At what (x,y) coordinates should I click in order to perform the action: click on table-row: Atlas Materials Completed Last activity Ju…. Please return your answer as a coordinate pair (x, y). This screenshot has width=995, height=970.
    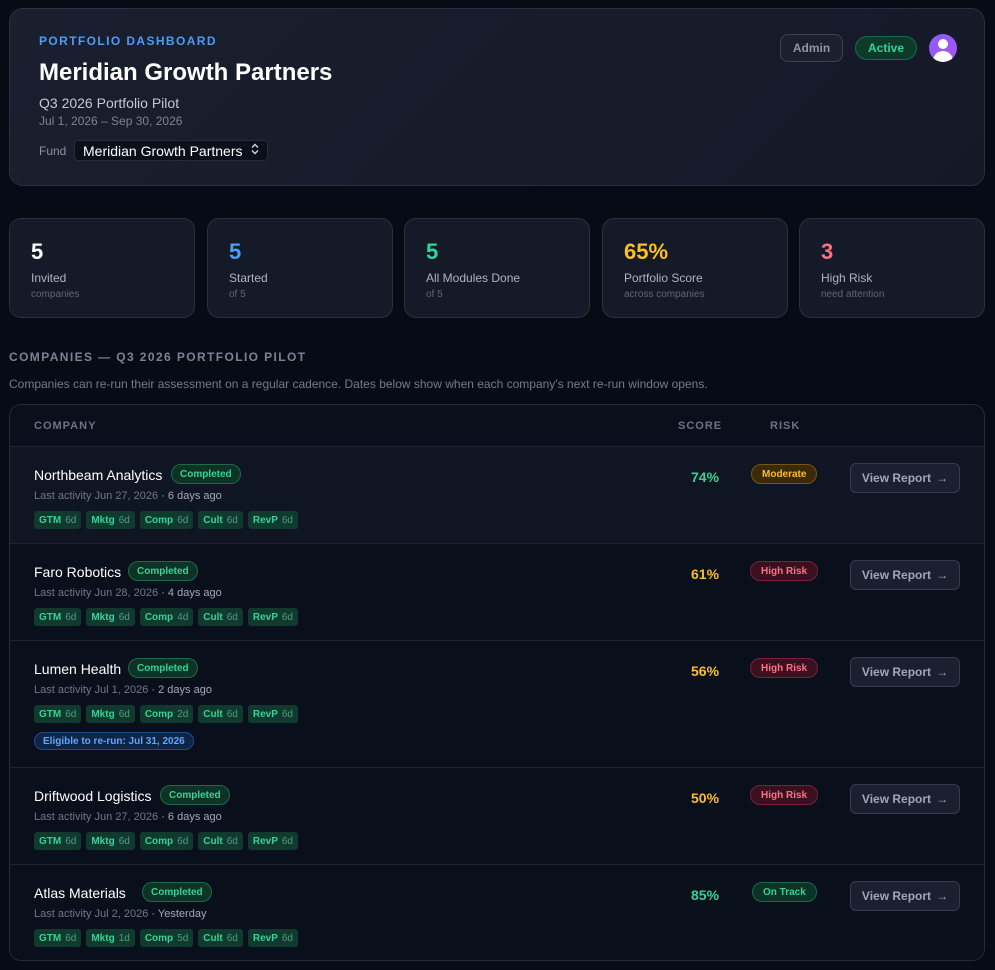
    Looking at the image, I should click on (497, 912).